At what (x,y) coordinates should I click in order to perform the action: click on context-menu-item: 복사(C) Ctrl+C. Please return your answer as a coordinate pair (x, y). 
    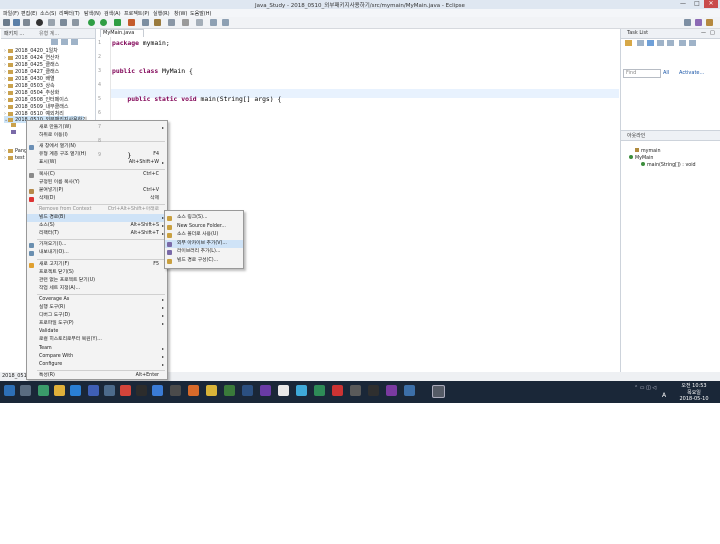
    Looking at the image, I should click on (97, 175).